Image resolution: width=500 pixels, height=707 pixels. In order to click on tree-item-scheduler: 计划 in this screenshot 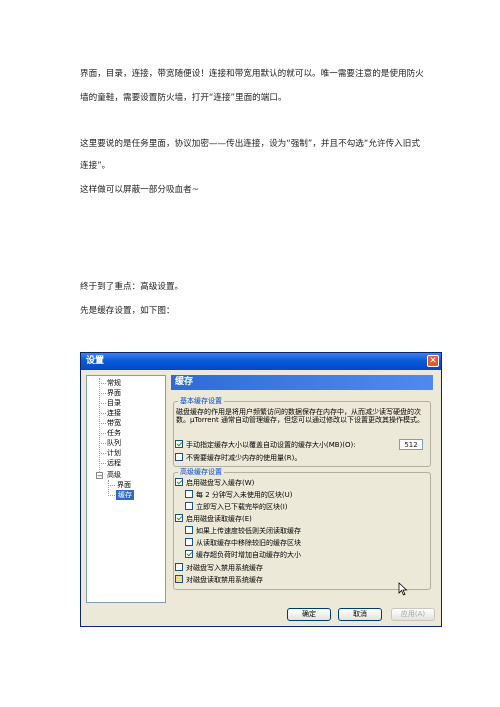, I will do `click(114, 453)`.